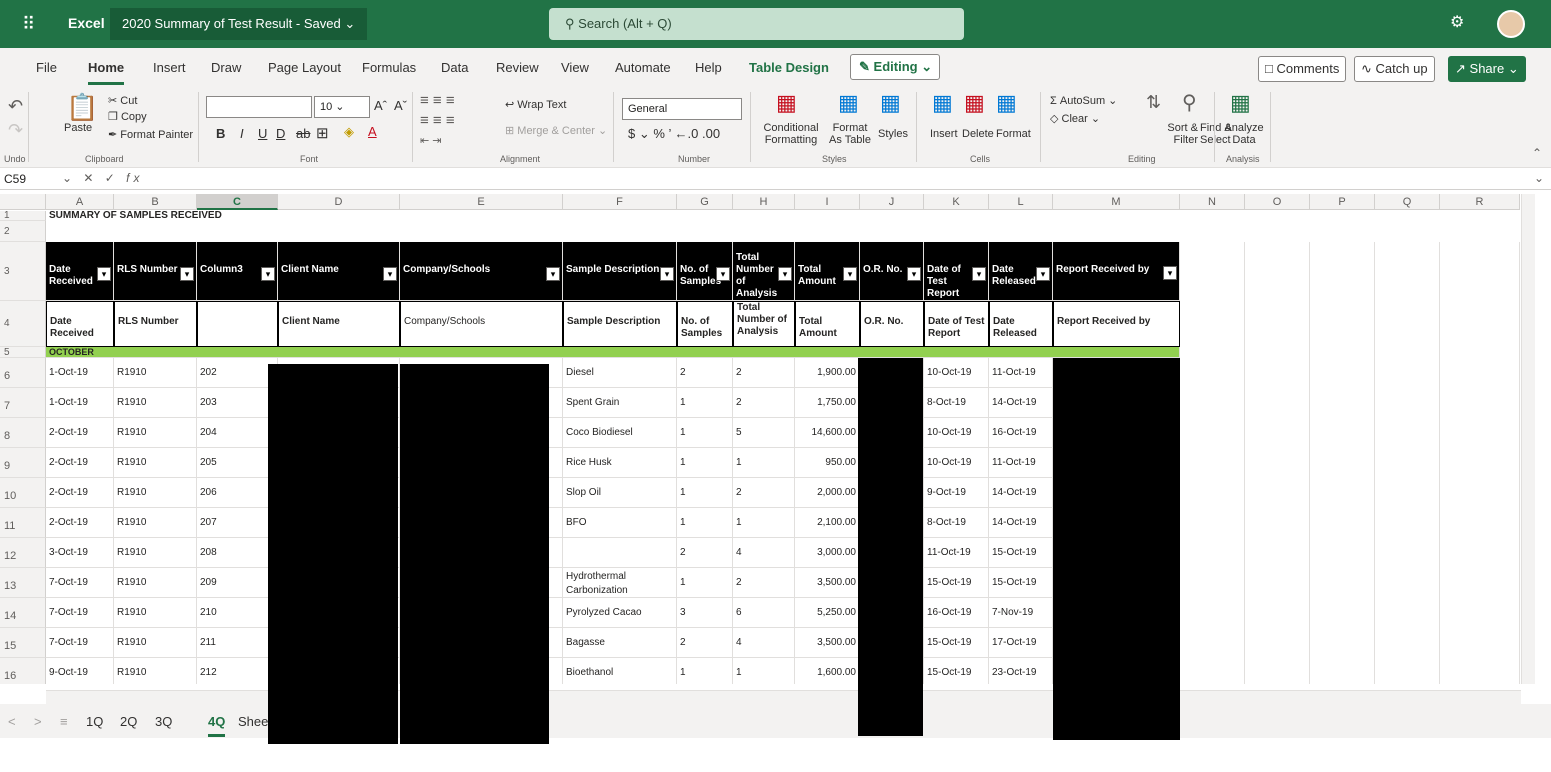 The height and width of the screenshot is (772, 1551). What do you see at coordinates (956, 202) in the screenshot?
I see `column-header-k: K` at bounding box center [956, 202].